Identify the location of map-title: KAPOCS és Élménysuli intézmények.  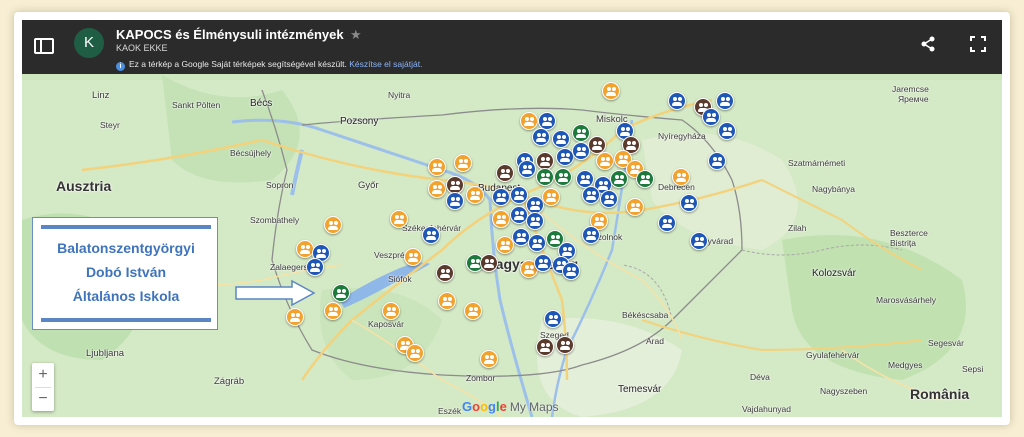
(230, 34).